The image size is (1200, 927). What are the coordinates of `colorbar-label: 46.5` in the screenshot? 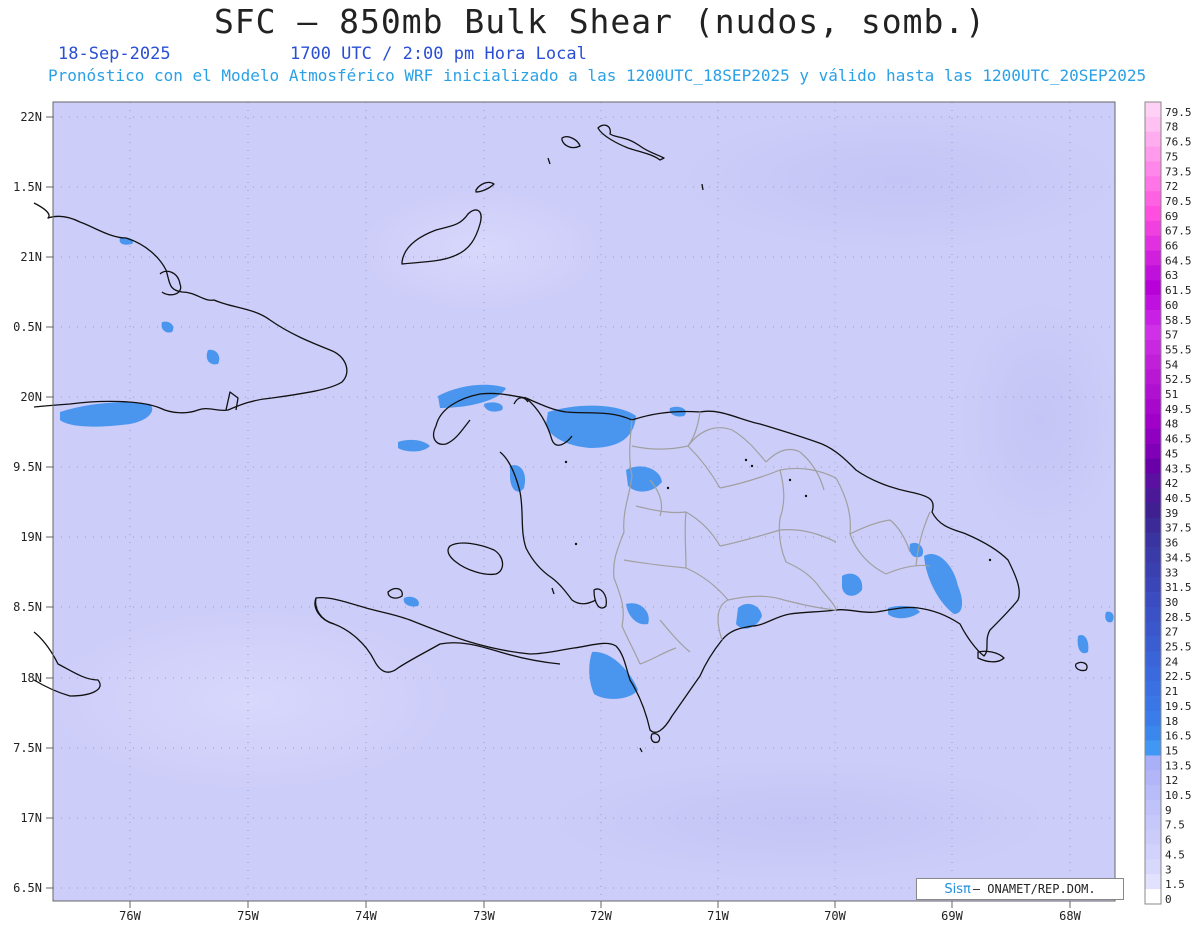 It's located at (1178, 439).